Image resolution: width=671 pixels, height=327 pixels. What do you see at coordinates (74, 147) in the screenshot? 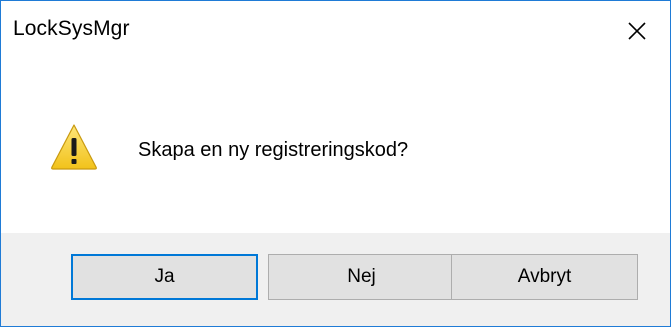
I see `warning-icon` at bounding box center [74, 147].